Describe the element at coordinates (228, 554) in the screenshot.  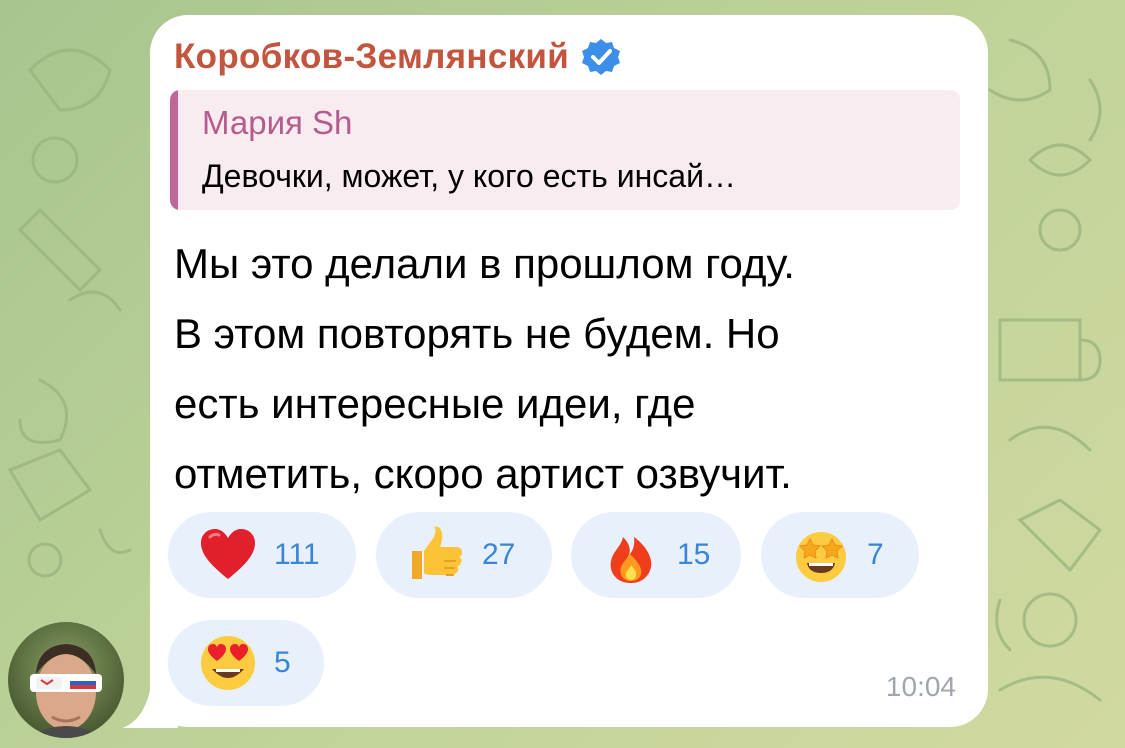
I see `red-heart-icon` at that location.